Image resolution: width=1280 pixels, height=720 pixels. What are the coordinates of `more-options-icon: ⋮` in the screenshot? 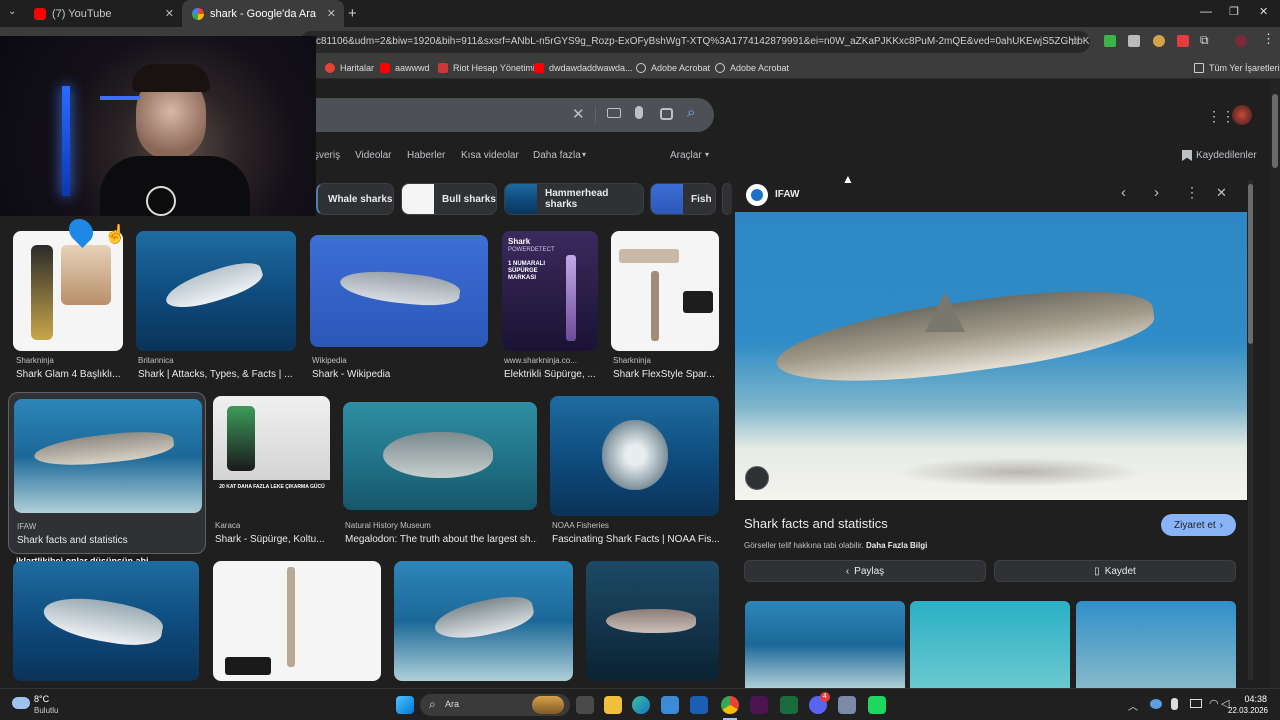 It's located at (1192, 192).